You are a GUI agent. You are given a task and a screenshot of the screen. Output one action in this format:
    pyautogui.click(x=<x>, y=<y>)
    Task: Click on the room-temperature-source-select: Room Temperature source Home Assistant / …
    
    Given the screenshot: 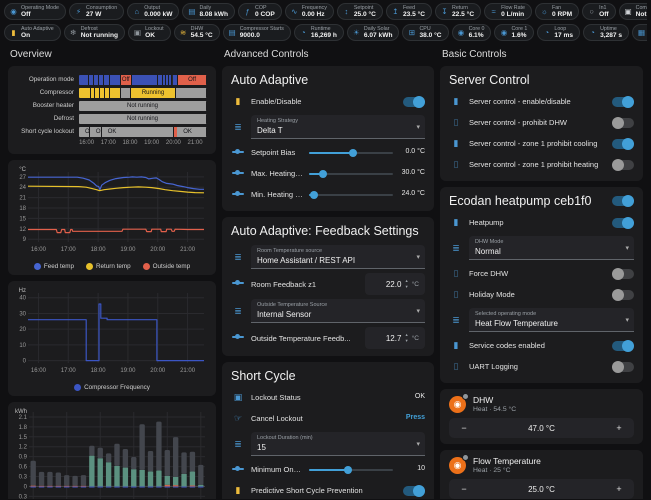 What is the action you would take?
    pyautogui.click(x=338, y=257)
    